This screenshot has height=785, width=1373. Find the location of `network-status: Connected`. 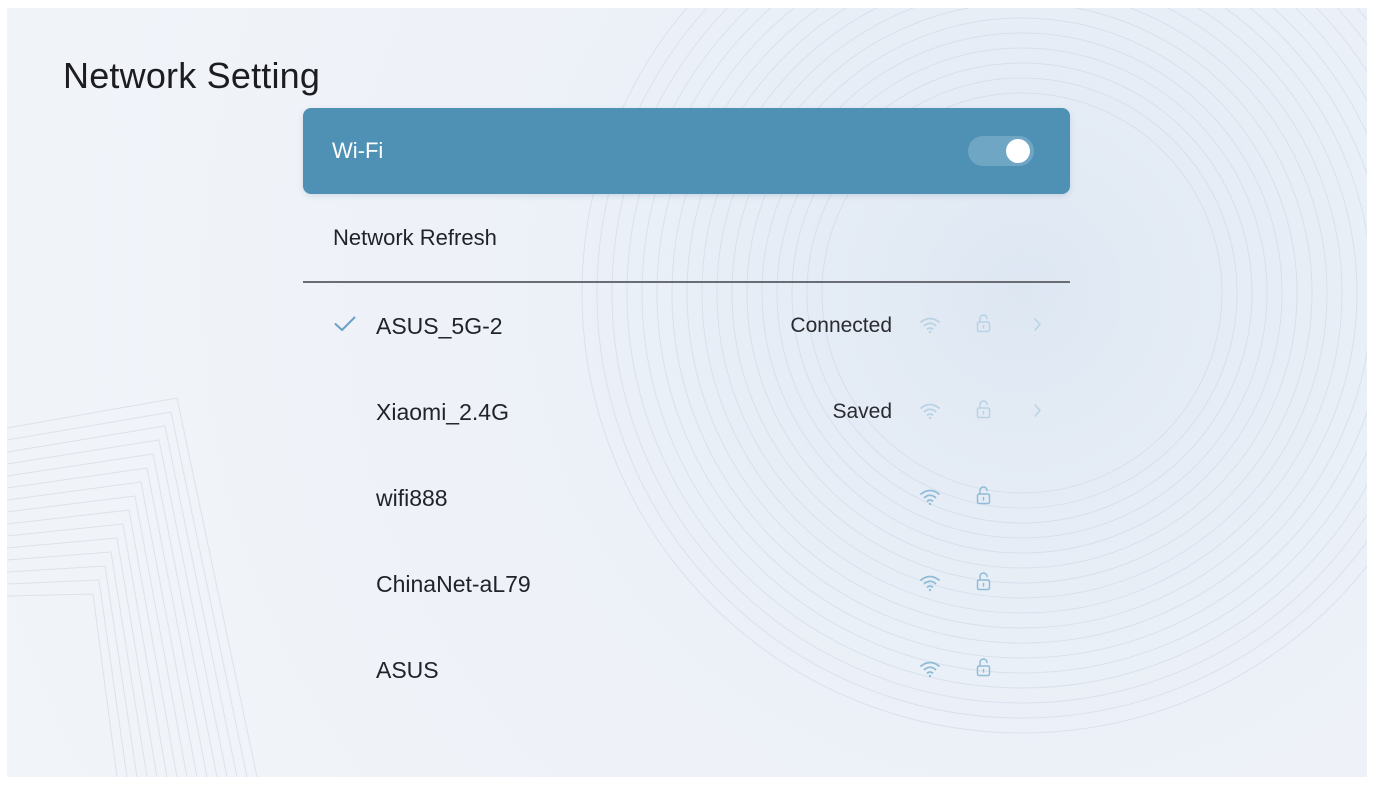

network-status: Connected is located at coordinates (841, 325).